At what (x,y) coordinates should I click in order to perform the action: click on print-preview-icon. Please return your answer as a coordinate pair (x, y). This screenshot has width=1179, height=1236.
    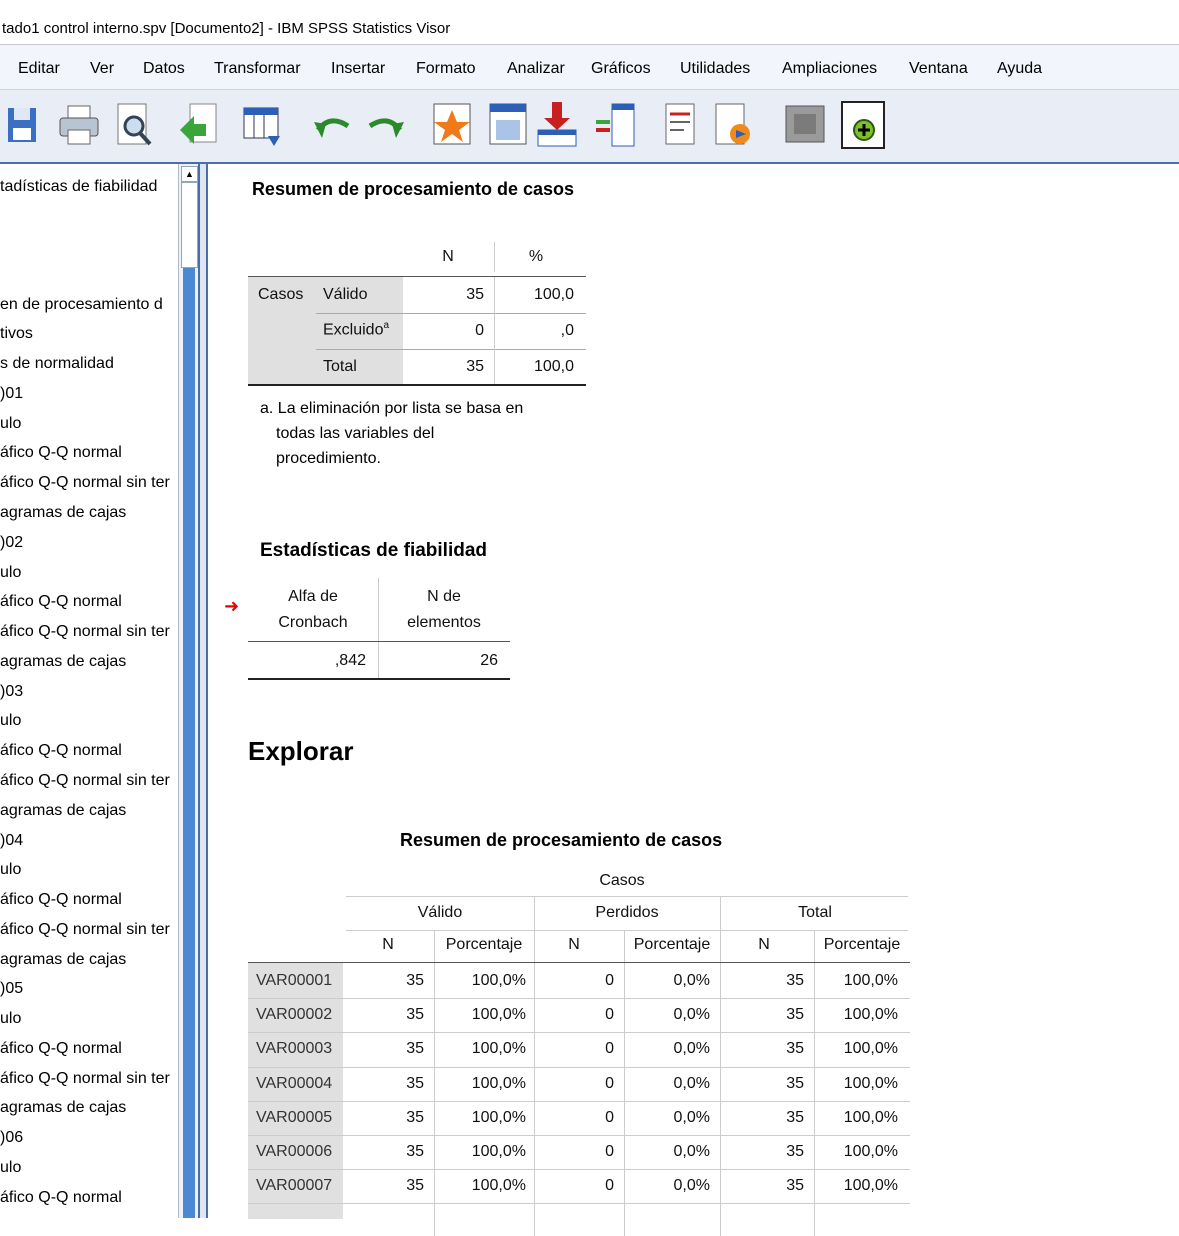
    Looking at the image, I should click on (135, 125).